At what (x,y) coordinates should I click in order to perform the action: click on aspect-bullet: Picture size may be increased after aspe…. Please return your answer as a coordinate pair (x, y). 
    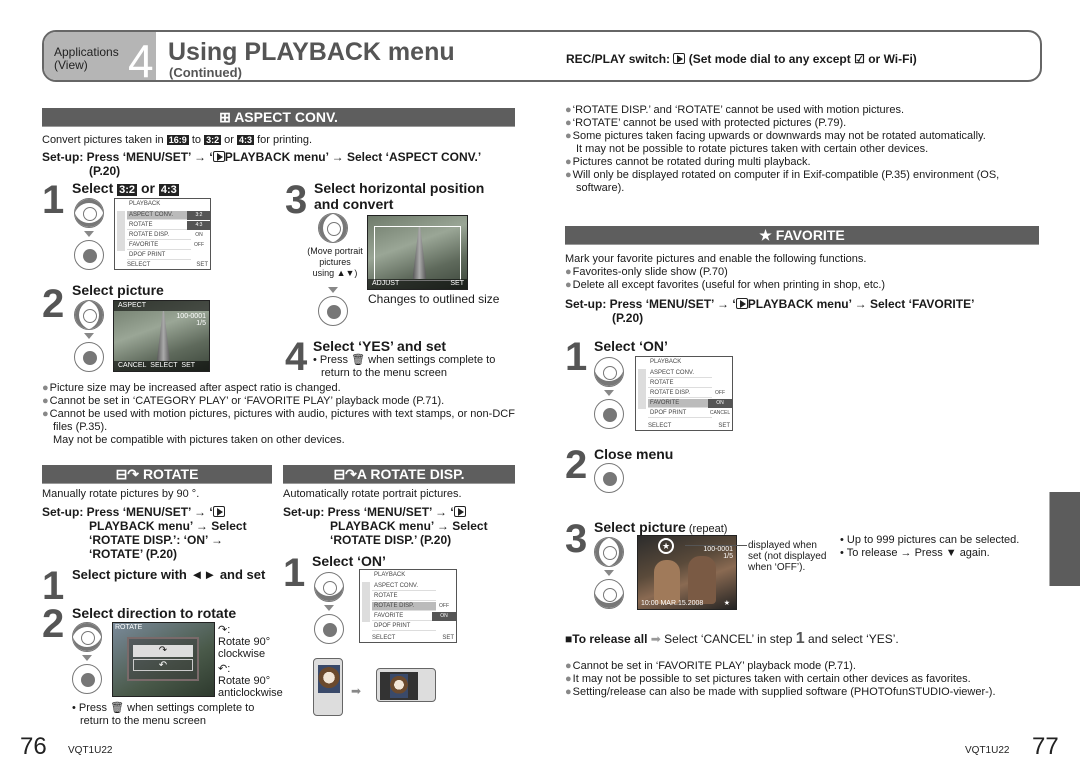
    Looking at the image, I should click on (282, 388).